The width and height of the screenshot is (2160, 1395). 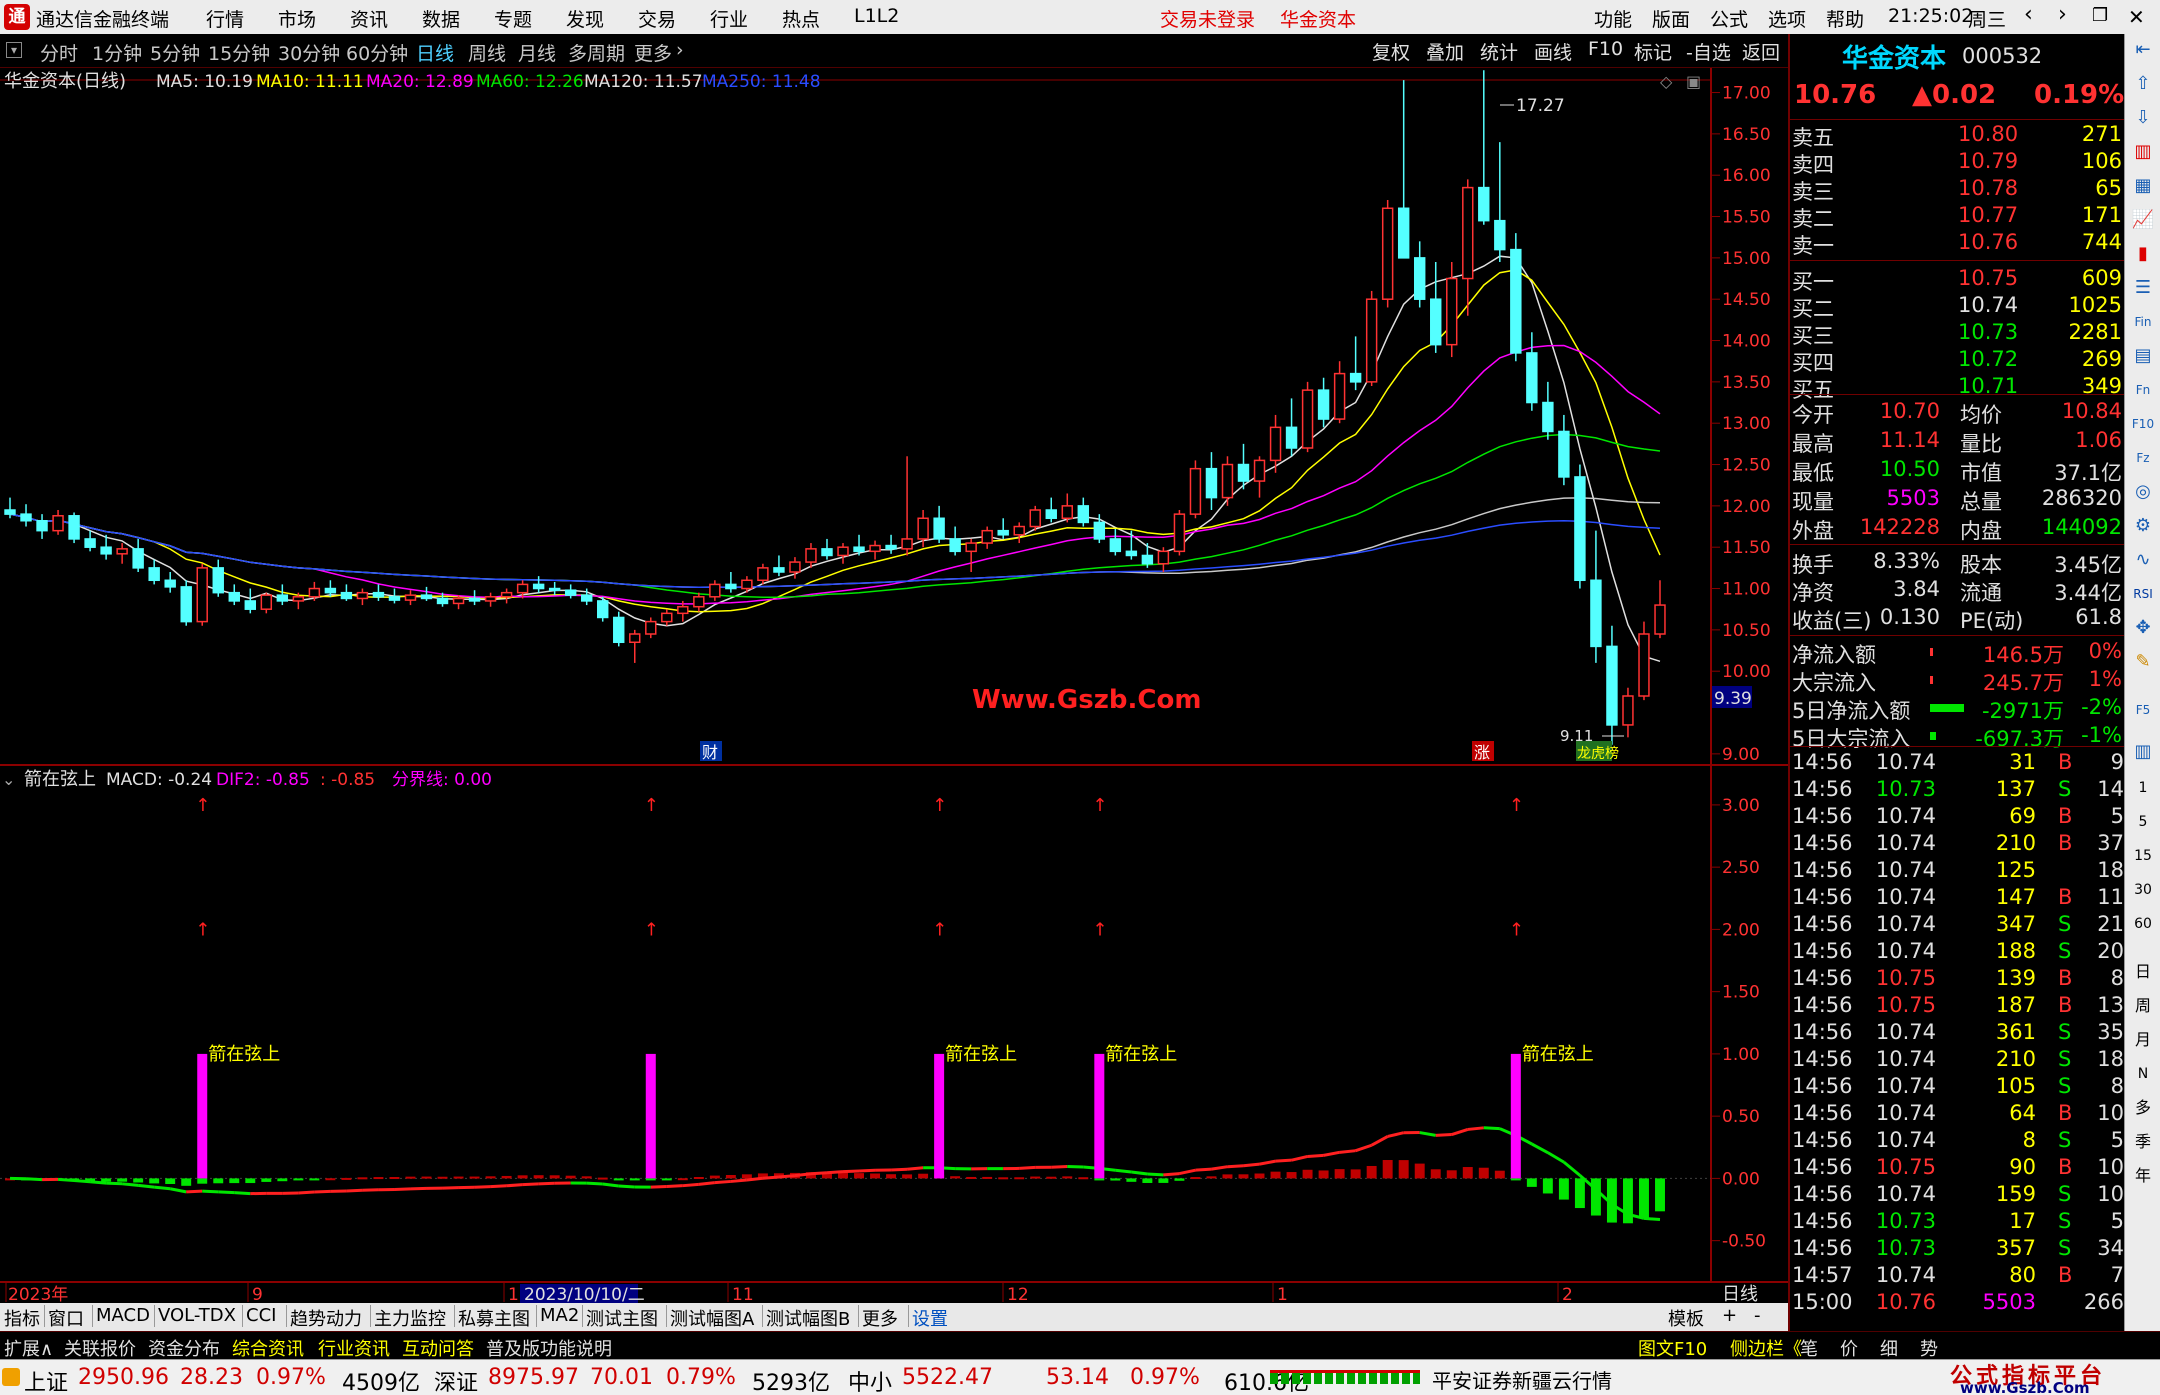 I want to click on indicator-tab: CCI, so click(x=261, y=1315).